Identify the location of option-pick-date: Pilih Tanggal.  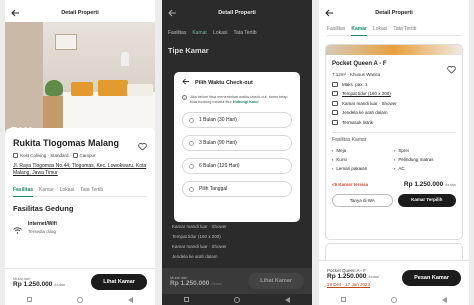
(237, 189).